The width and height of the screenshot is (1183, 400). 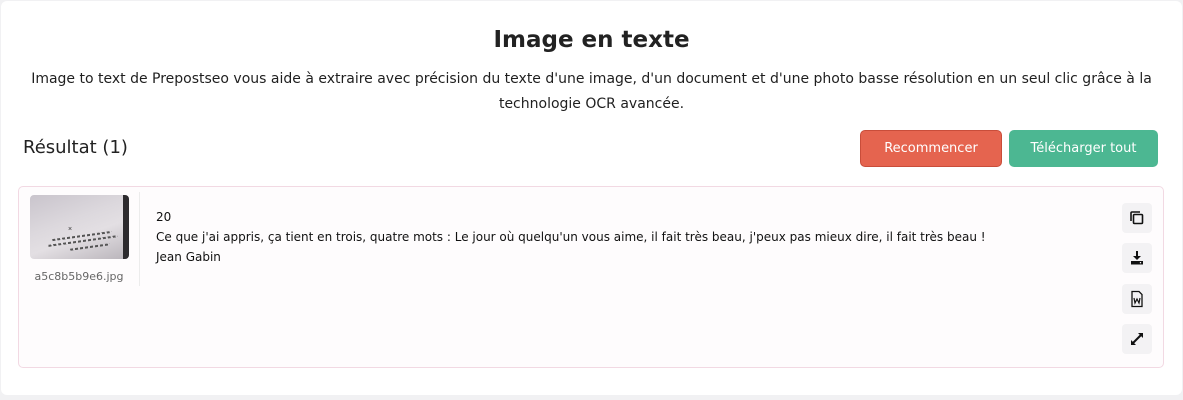 I want to click on word-document-icon, so click(x=1137, y=299).